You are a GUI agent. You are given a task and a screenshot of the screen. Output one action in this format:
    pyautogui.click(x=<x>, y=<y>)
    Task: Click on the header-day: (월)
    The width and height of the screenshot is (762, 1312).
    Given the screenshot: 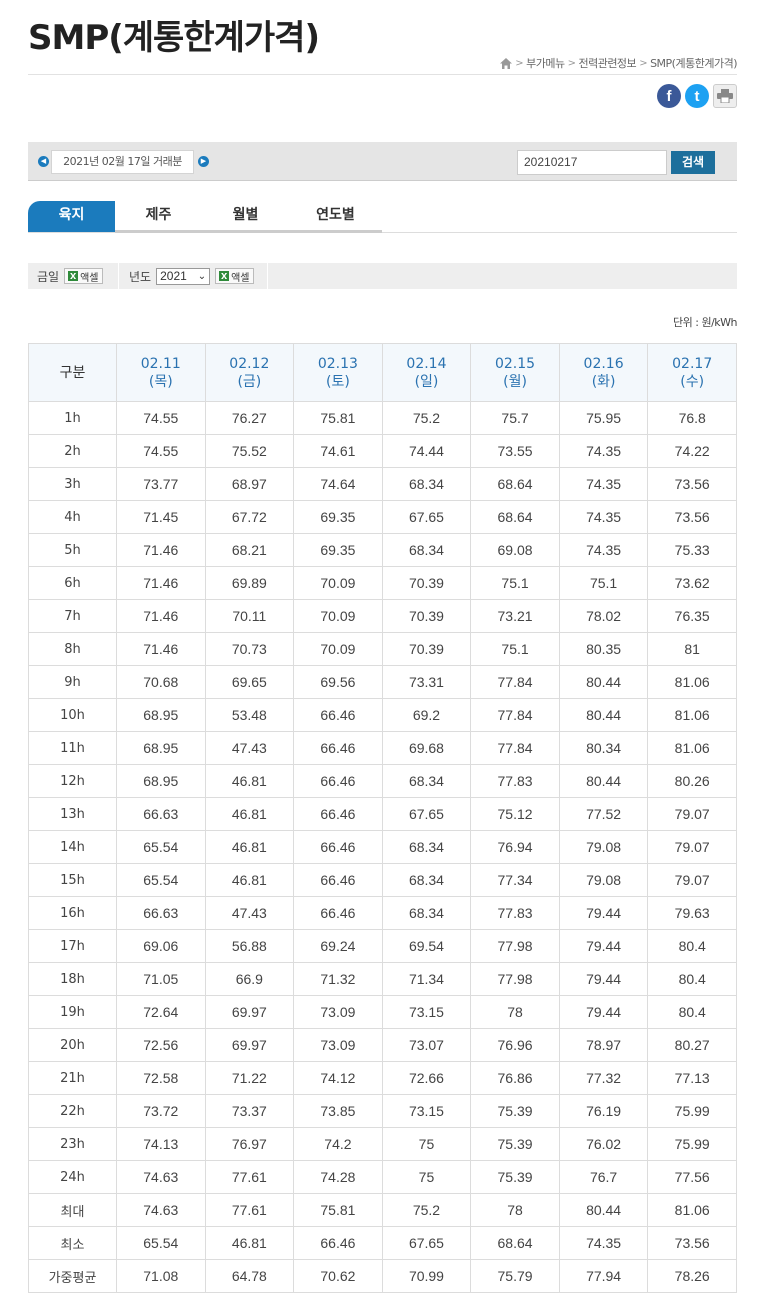 What is the action you would take?
    pyautogui.click(x=515, y=381)
    